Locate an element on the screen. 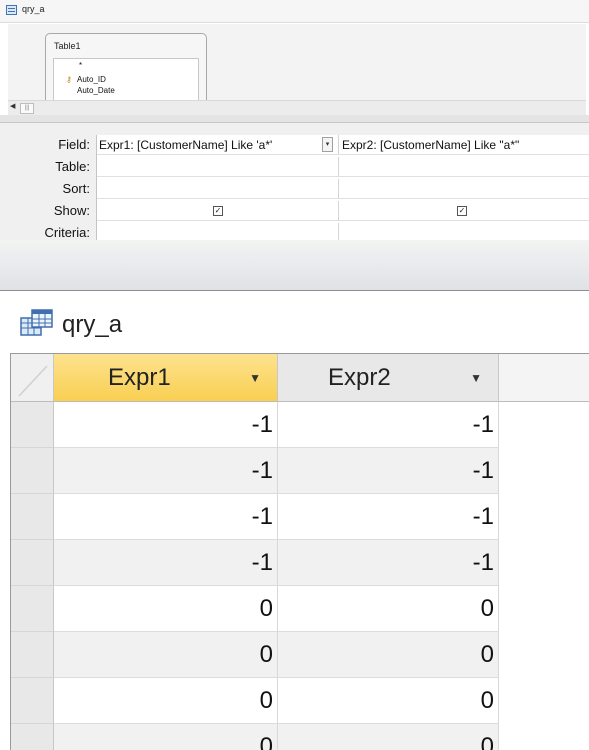 This screenshot has height=750, width=589. datasheet-title-bar: qry_a is located at coordinates (294, 321).